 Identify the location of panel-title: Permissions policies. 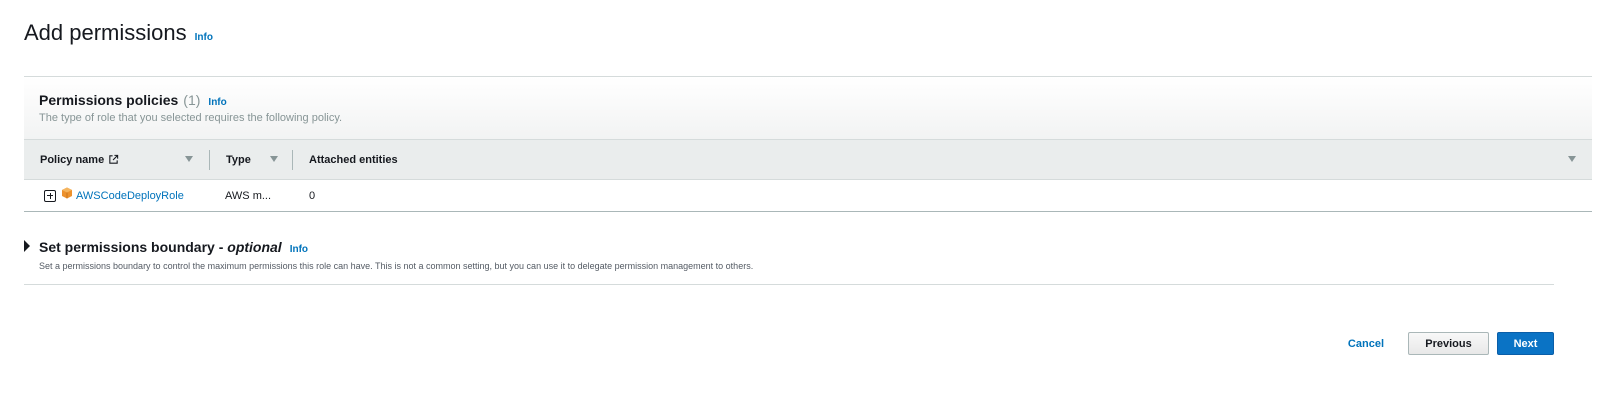
(109, 100).